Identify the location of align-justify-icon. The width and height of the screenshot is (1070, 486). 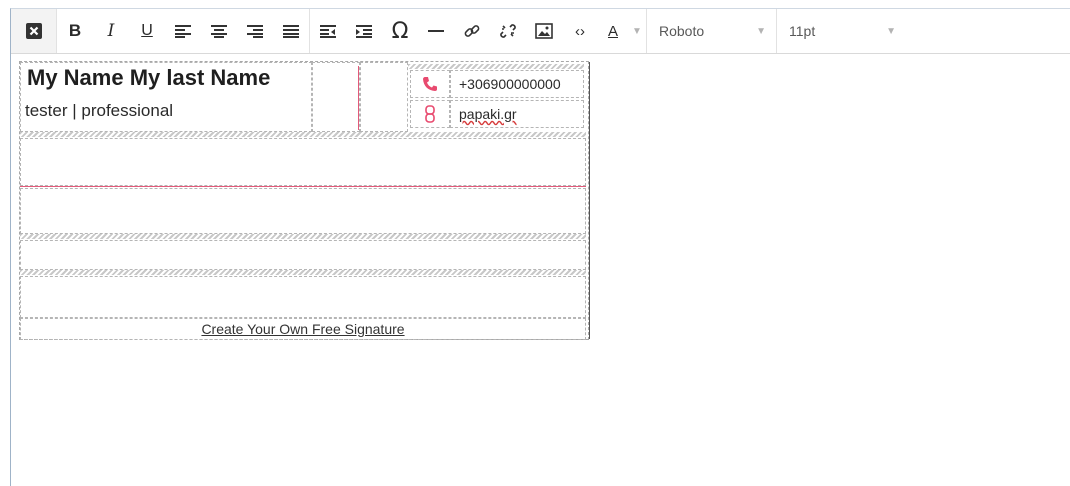
(291, 31).